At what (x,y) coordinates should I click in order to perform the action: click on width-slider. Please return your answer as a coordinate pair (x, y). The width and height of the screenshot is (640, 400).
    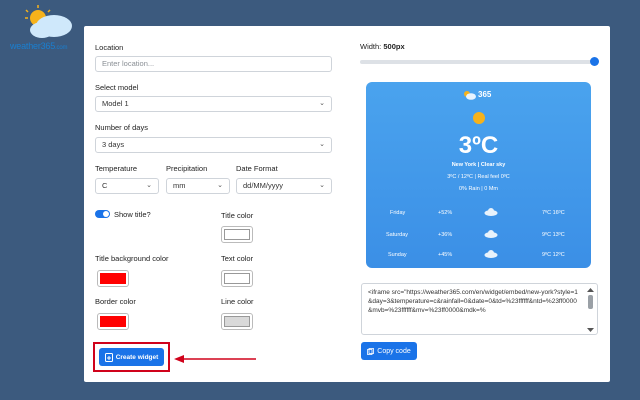
    Looking at the image, I should click on (478, 62).